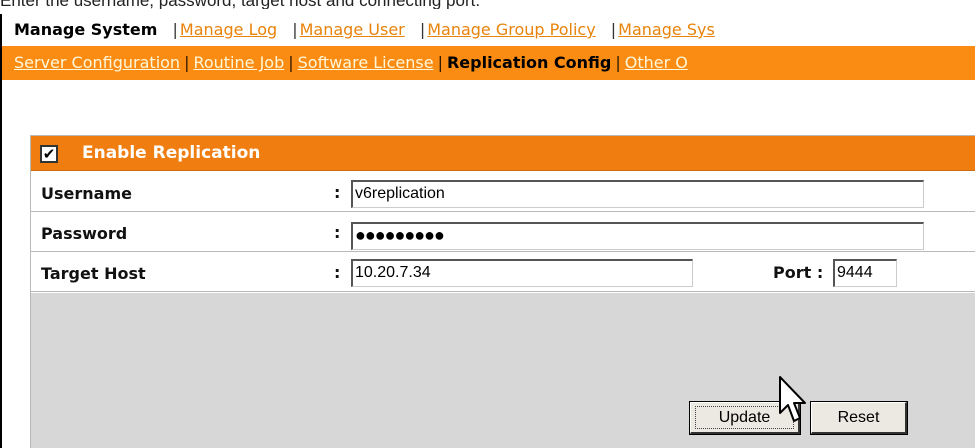 The height and width of the screenshot is (448, 975). Describe the element at coordinates (744, 417) in the screenshot. I see `update-button-label: Update` at that location.